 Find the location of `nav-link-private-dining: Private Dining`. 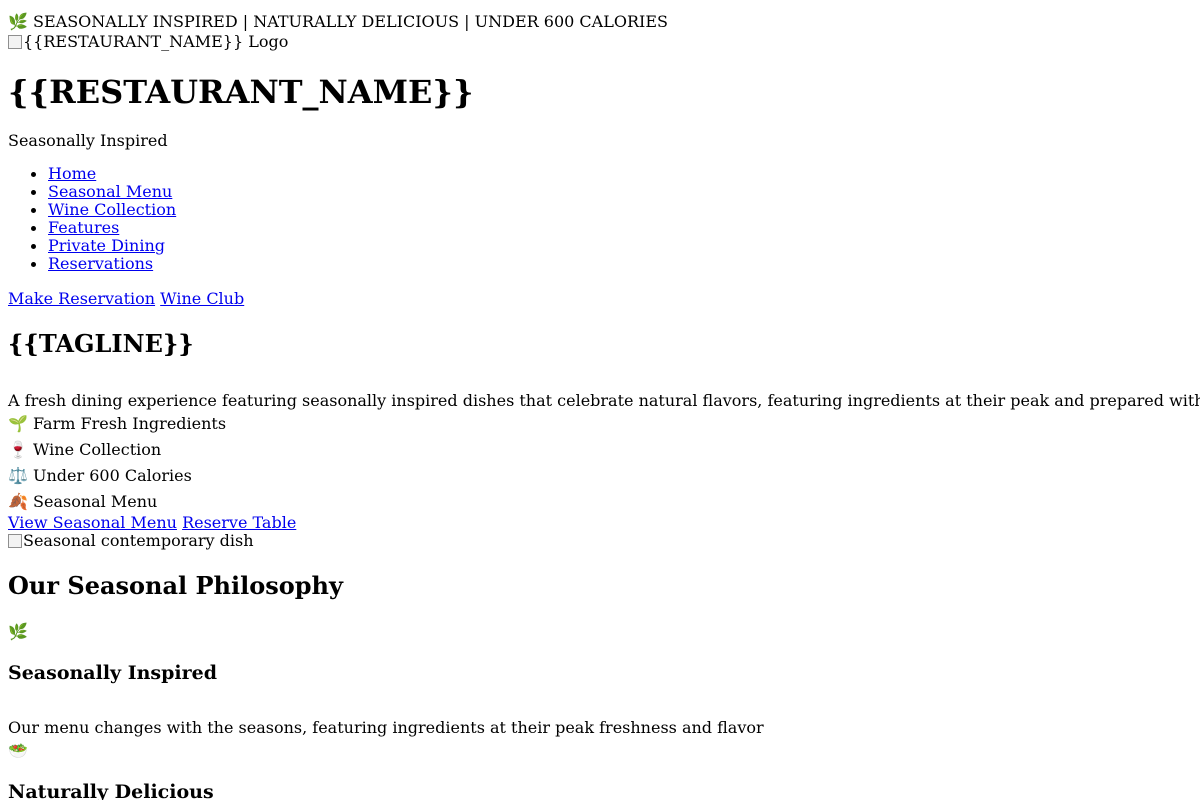

nav-link-private-dining: Private Dining is located at coordinates (106, 245).